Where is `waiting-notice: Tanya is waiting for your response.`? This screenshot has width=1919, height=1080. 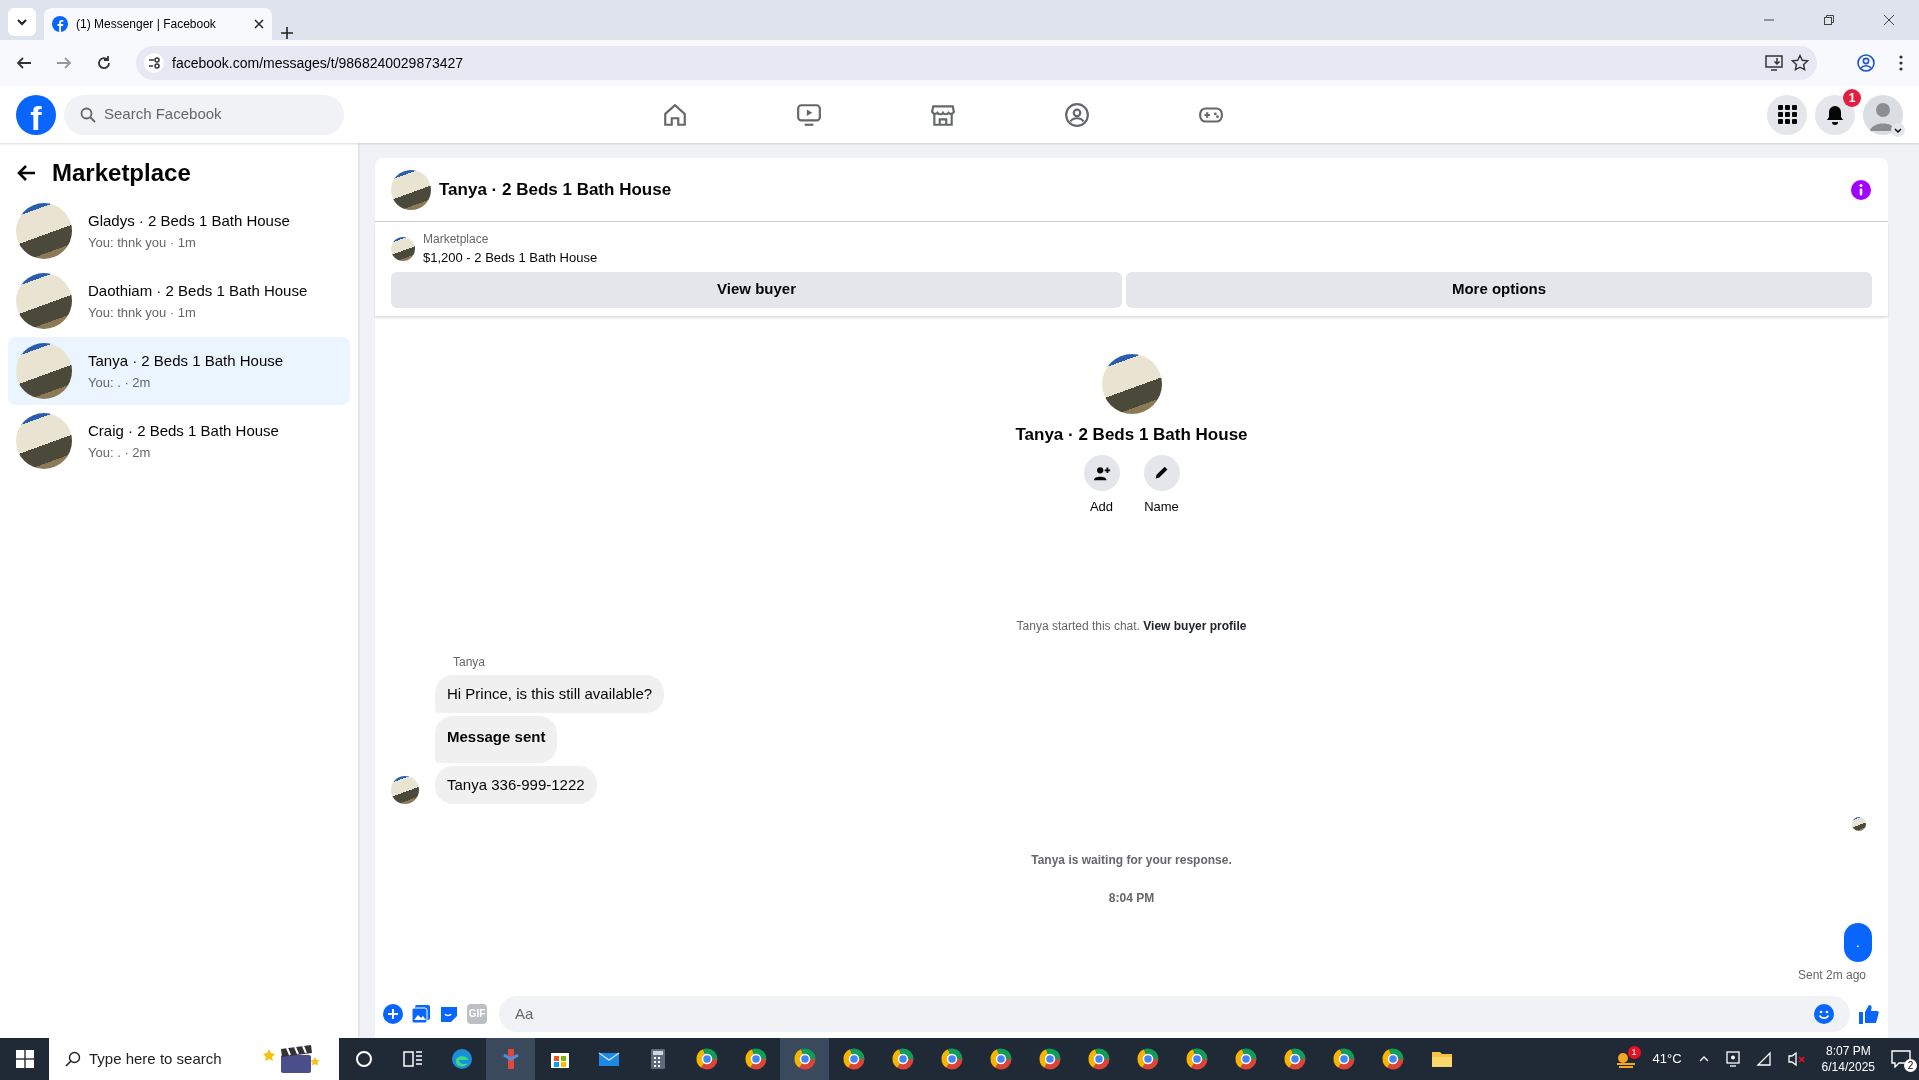 waiting-notice: Tanya is waiting for your response. is located at coordinates (1131, 860).